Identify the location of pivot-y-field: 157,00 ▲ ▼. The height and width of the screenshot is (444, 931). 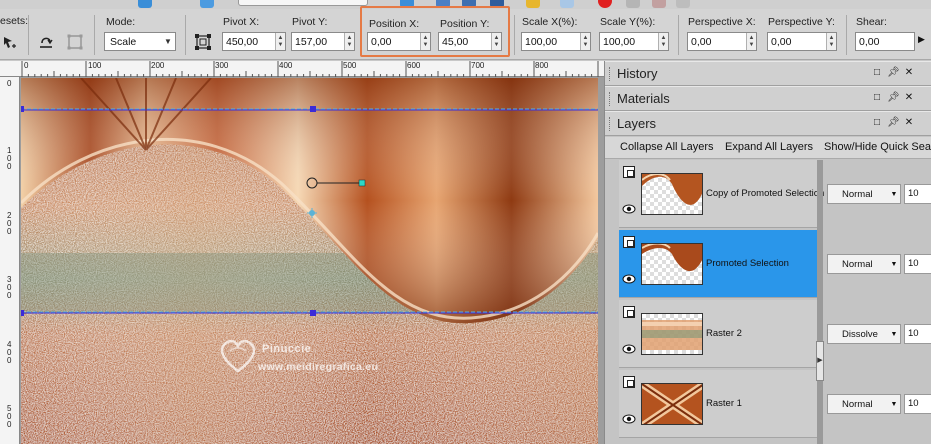
(323, 41).